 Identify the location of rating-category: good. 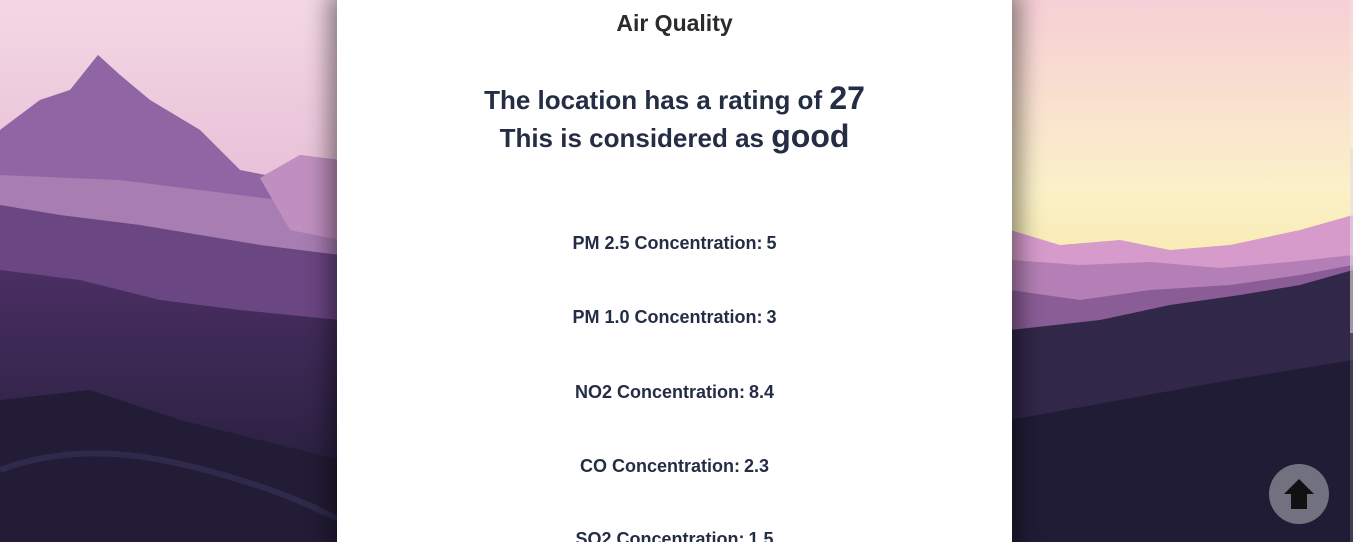
(810, 136).